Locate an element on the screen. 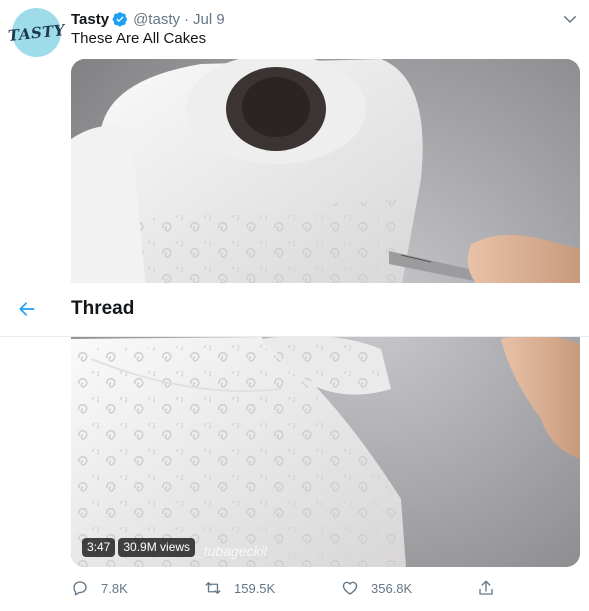 The height and width of the screenshot is (611, 589). like-button: 356.8K is located at coordinates (376, 588).